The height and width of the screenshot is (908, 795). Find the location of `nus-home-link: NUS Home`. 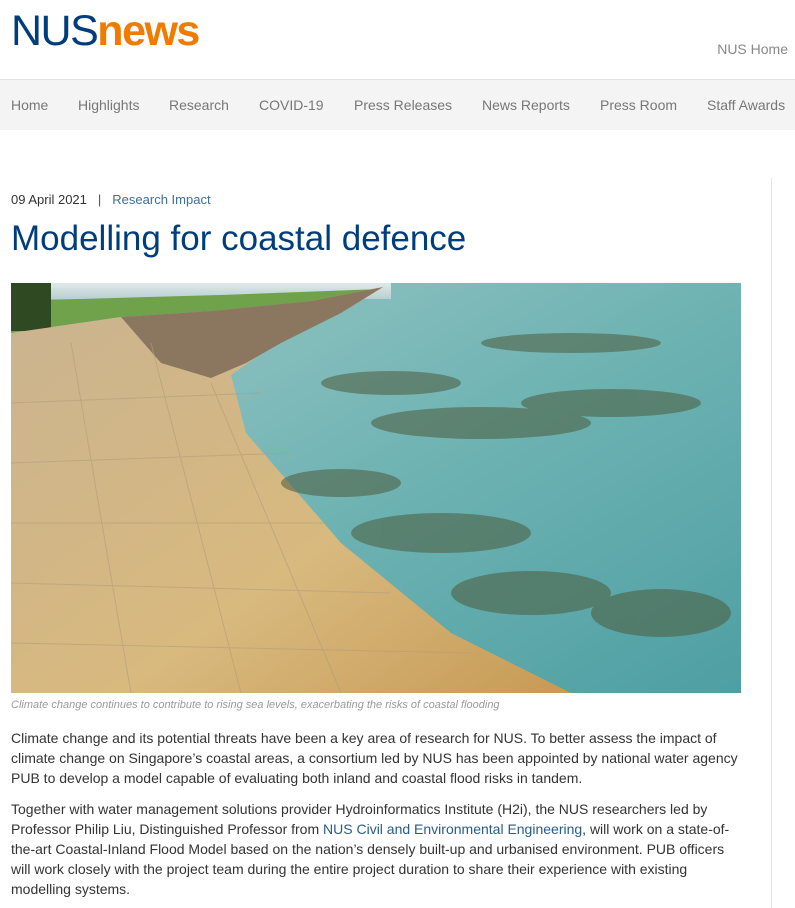

nus-home-link: NUS Home is located at coordinates (752, 49).